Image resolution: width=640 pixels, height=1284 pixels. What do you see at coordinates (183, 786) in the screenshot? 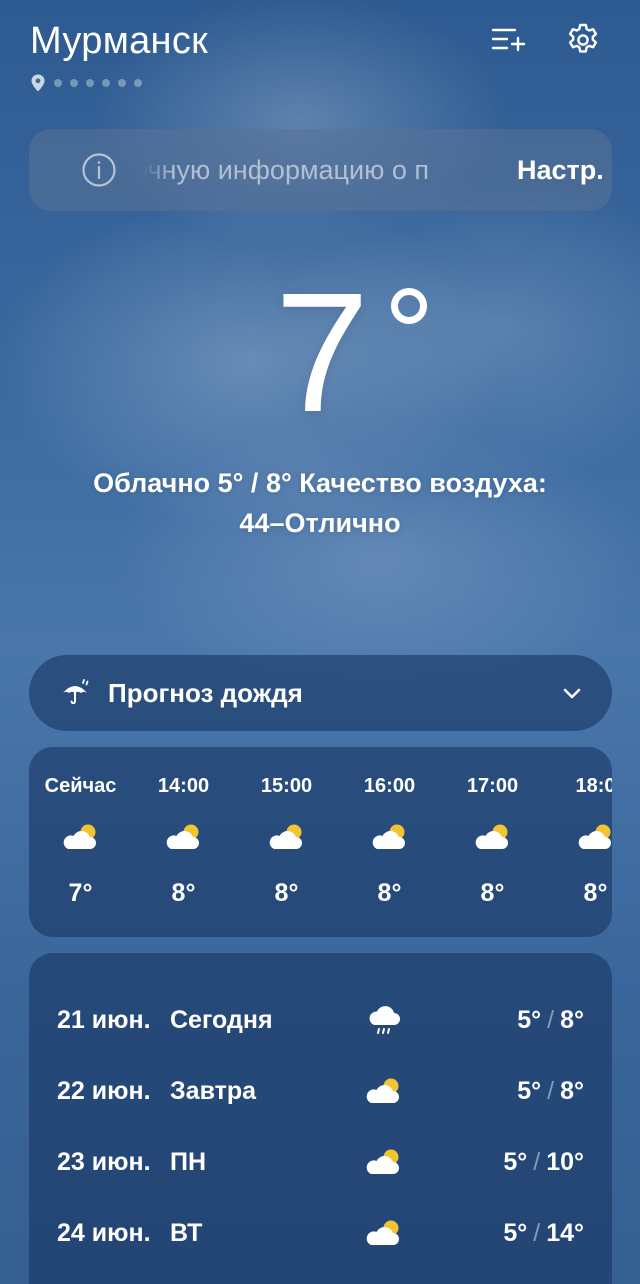
I see `hourly-time: 14:00` at bounding box center [183, 786].